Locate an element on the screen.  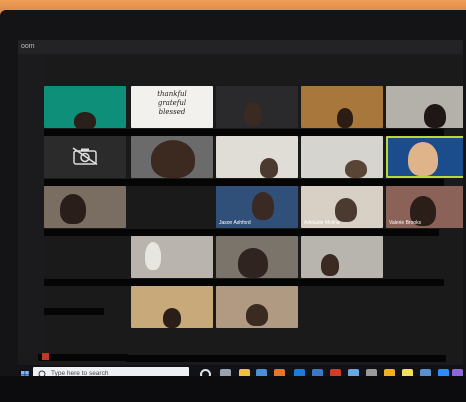
participant-tile: thankful grateful blessed is located at coordinates (172, 107).